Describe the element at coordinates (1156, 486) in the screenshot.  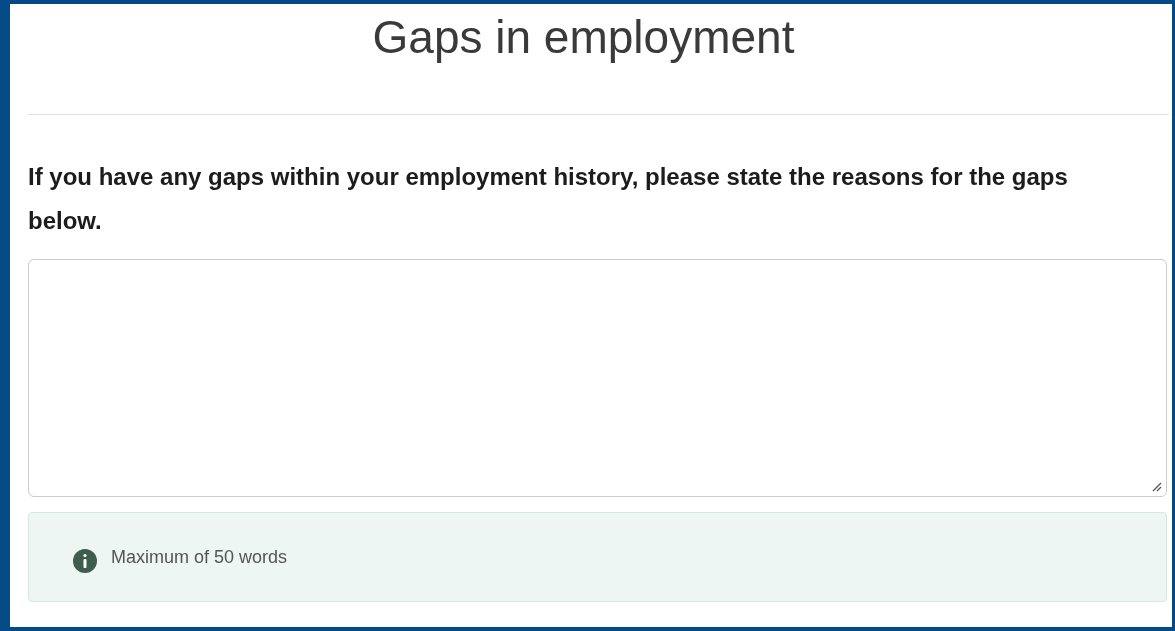
I see `resize-handle-icon` at that location.